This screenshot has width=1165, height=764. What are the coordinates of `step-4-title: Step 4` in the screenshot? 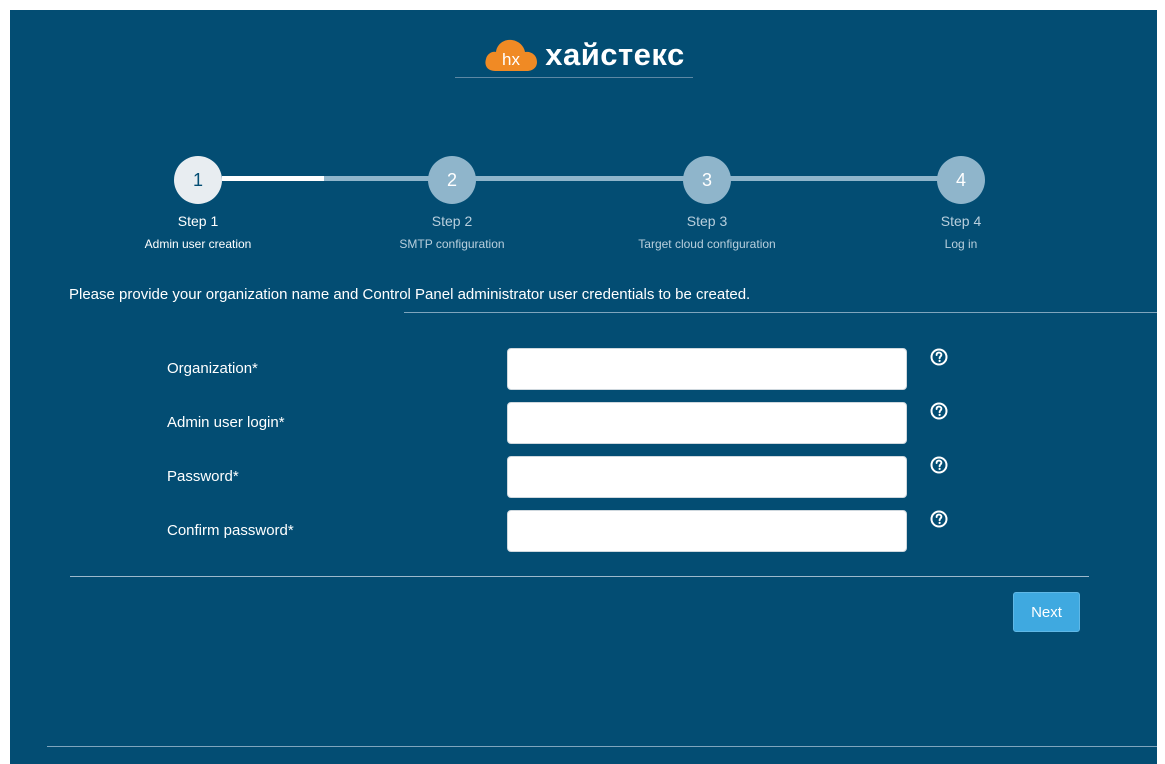 It's located at (961, 221).